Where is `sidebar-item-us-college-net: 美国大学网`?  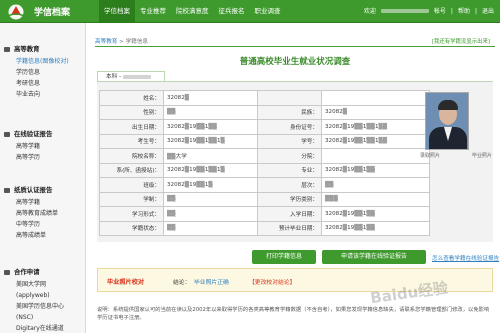
sidebar-item-us-college-net: 美国大学网 is located at coordinates (43, 284).